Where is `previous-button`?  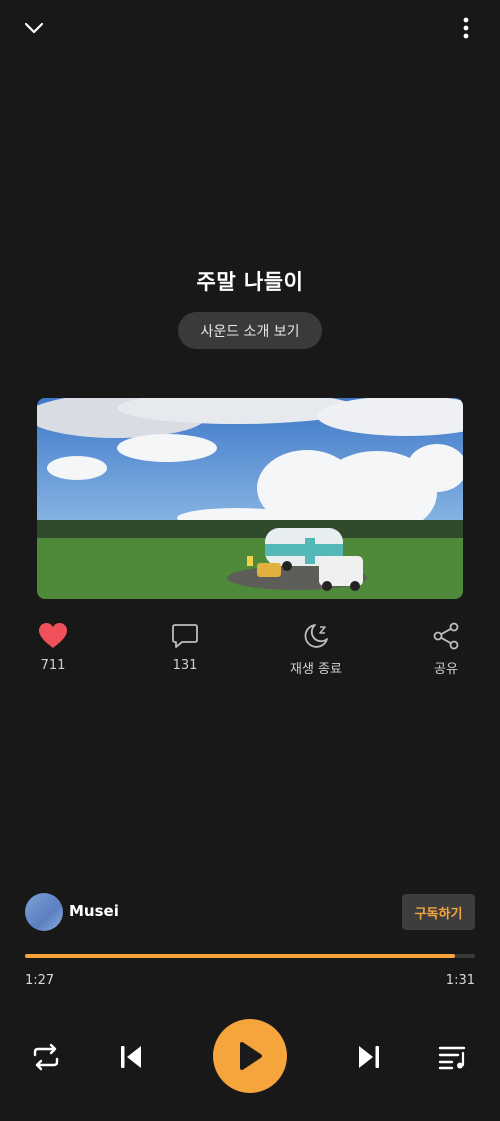
previous-button is located at coordinates (131, 1057).